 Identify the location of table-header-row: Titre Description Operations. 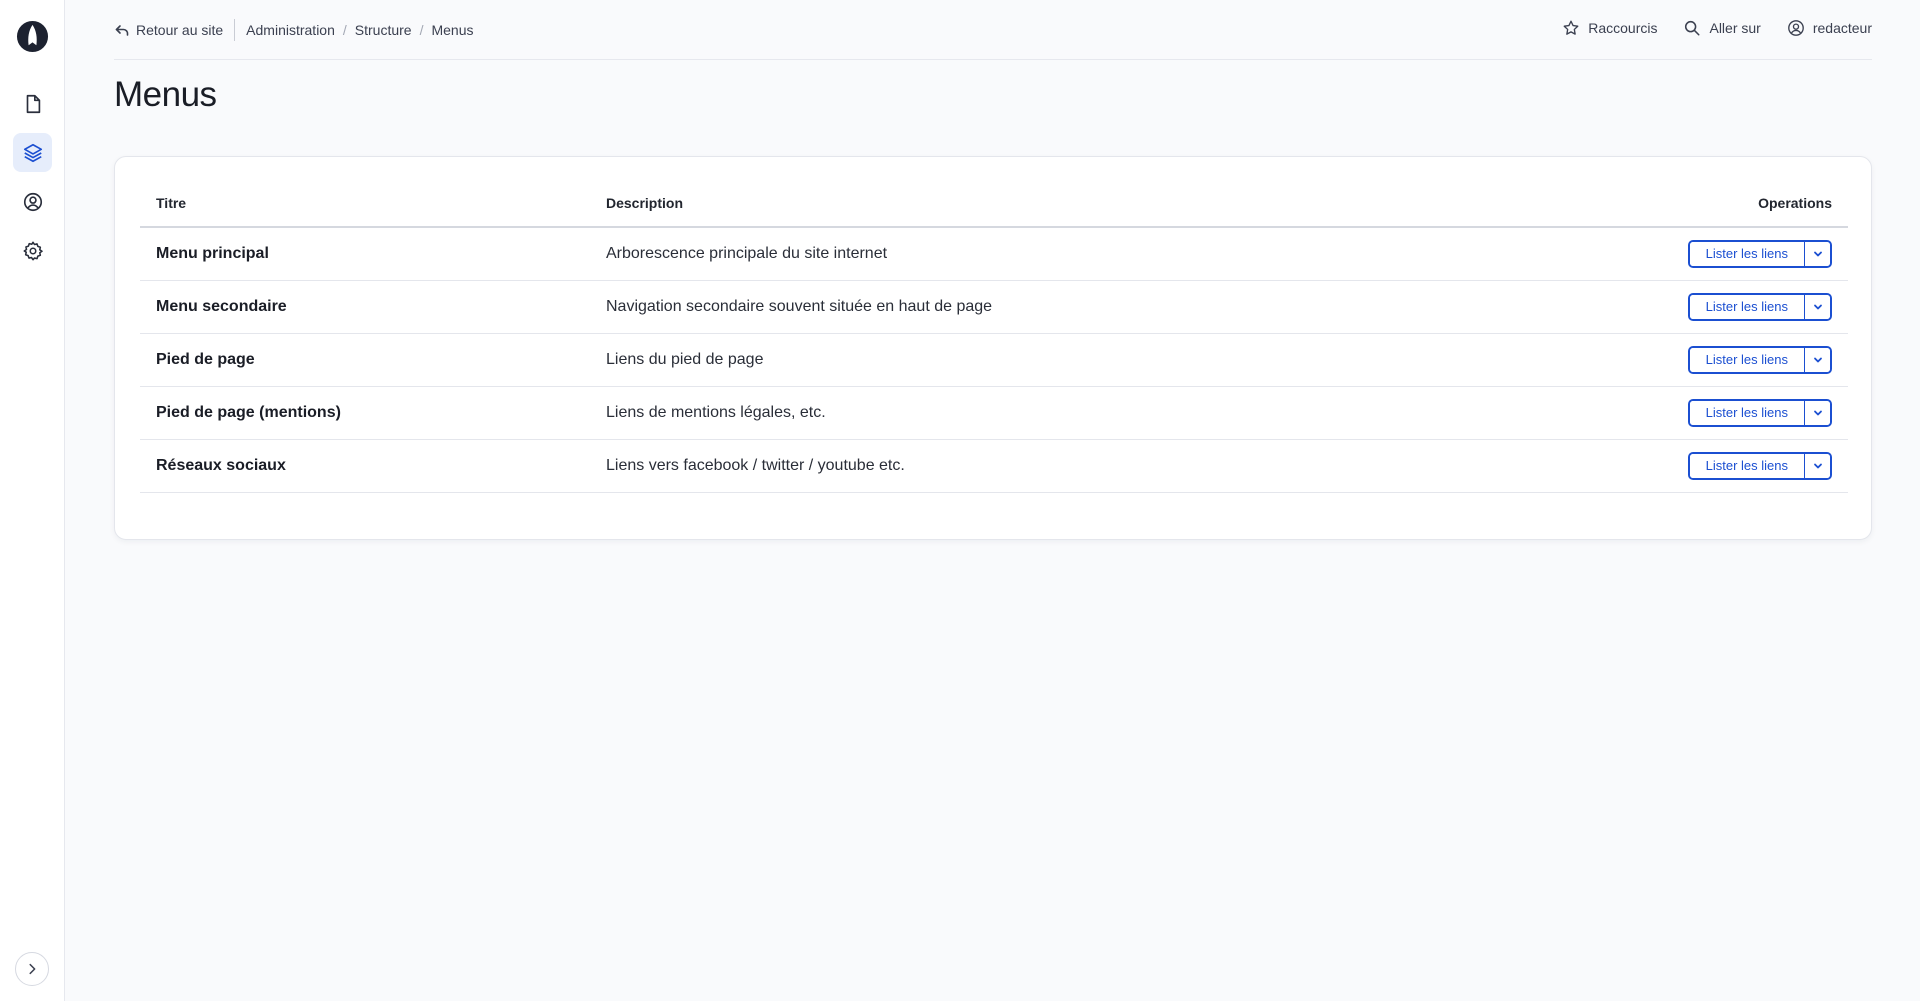
(994, 203).